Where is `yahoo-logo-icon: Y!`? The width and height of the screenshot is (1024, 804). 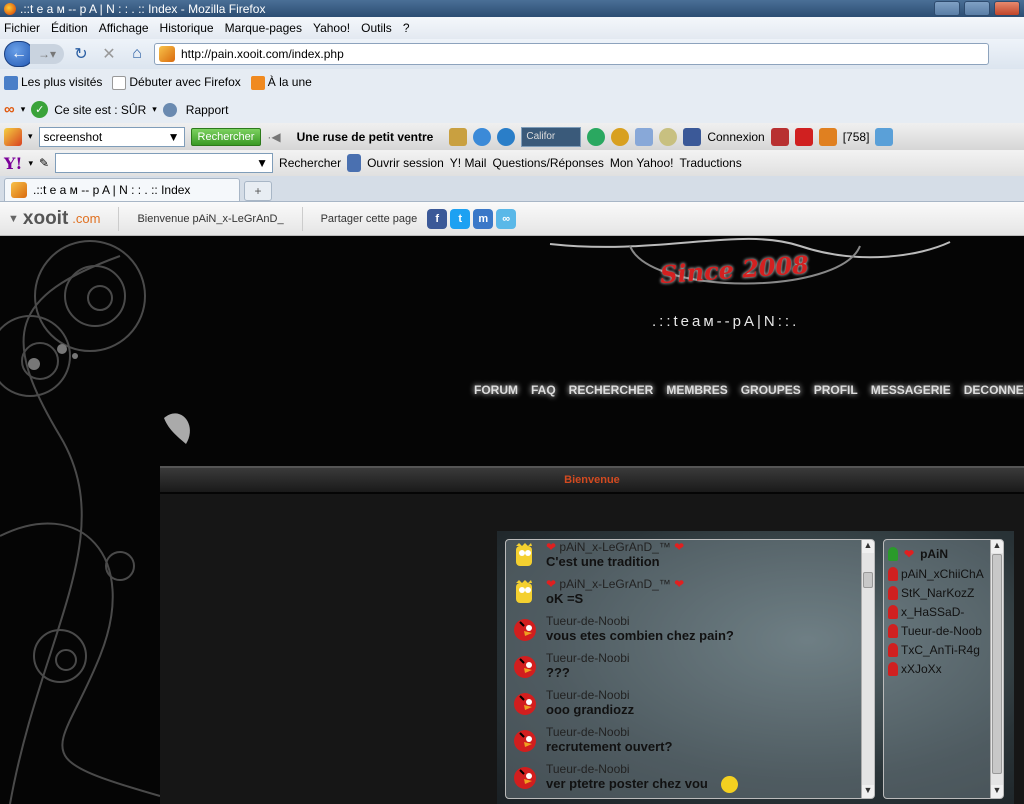
yahoo-logo-icon: Y! is located at coordinates (13, 163).